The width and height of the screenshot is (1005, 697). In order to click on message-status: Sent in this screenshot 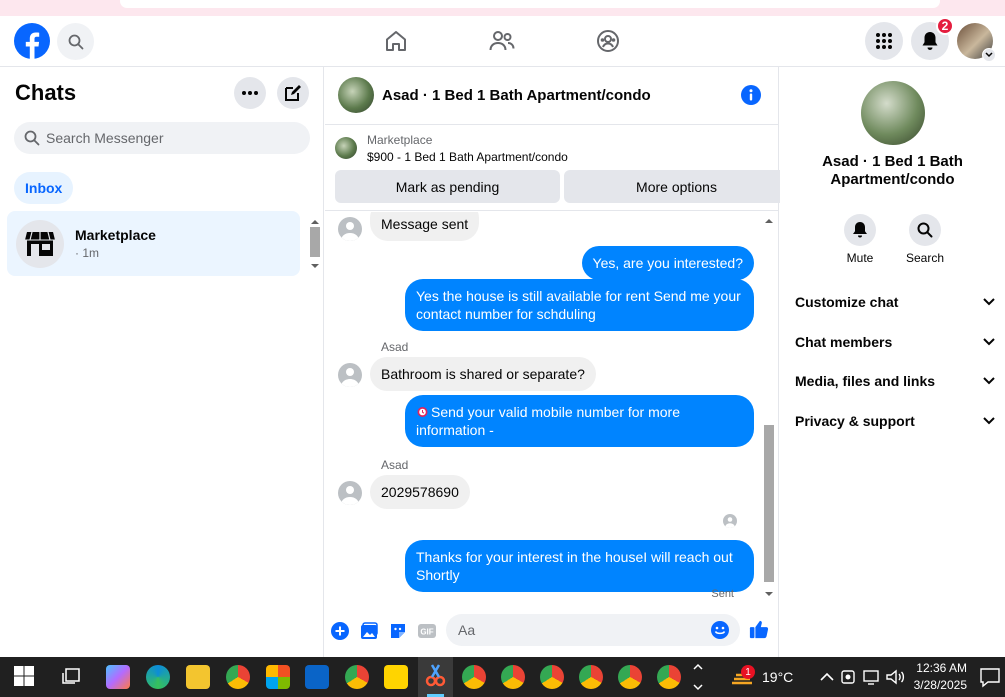, I will do `click(722, 594)`.